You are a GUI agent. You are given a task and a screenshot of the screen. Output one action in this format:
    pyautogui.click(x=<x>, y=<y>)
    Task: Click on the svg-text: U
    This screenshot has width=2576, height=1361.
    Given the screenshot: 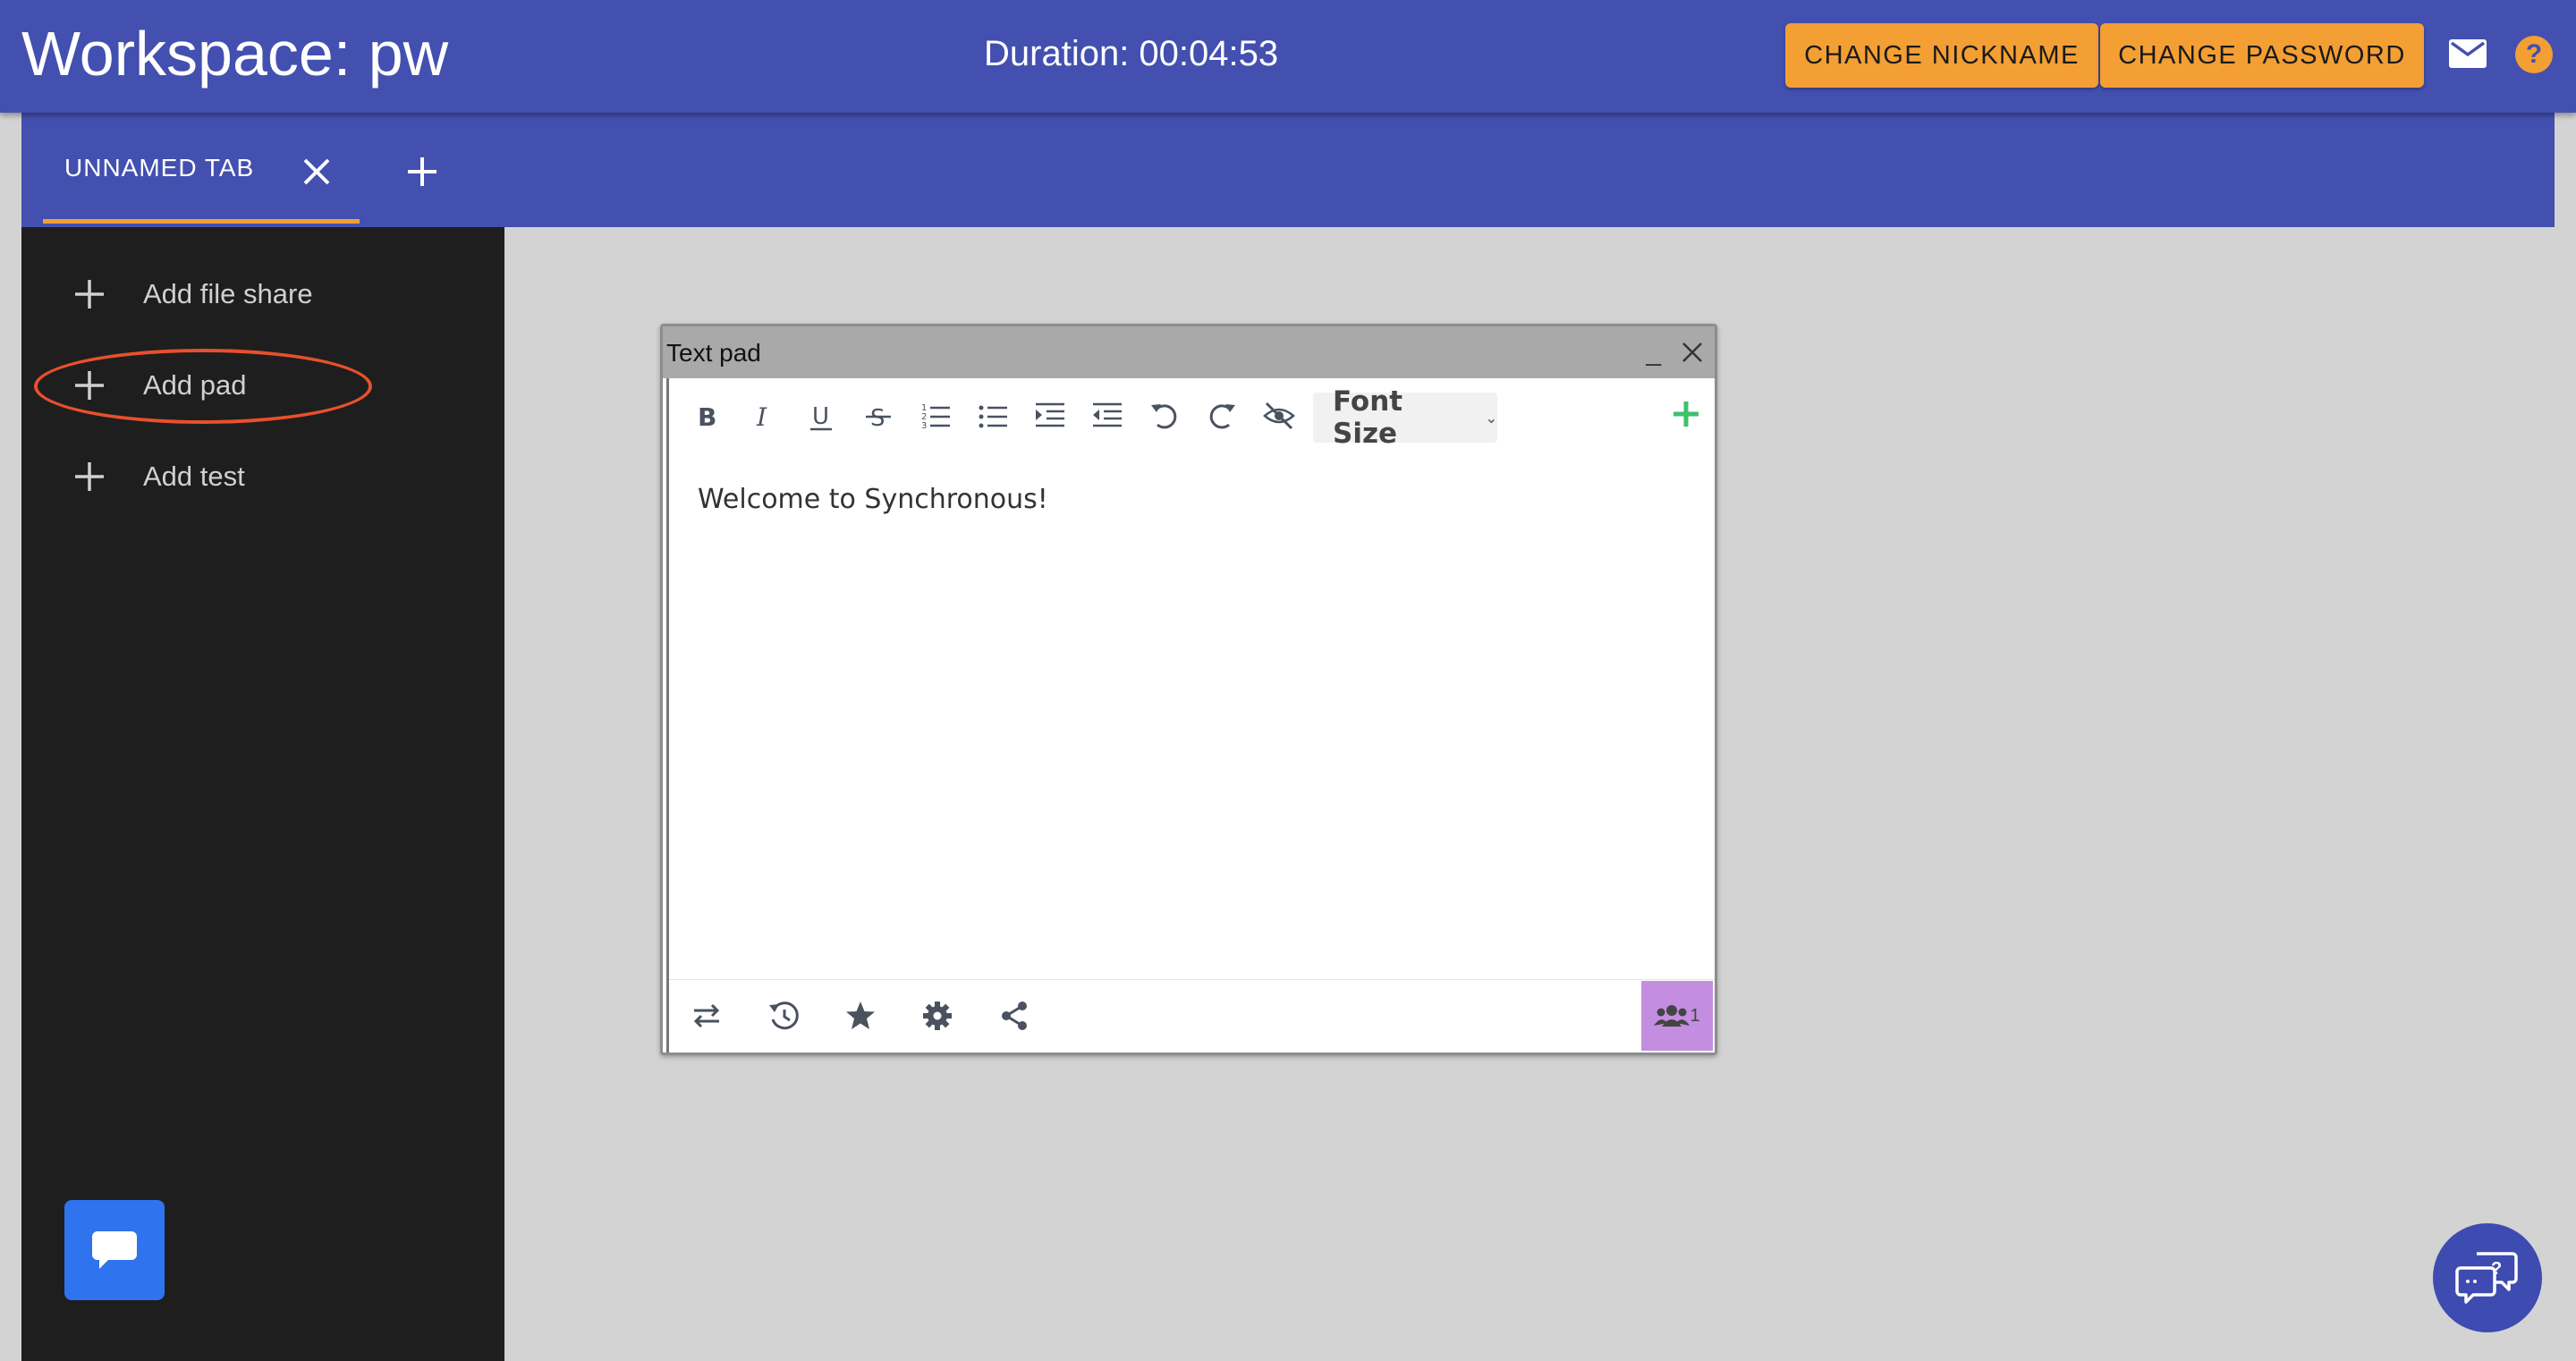 What is the action you would take?
    pyautogui.click(x=820, y=416)
    